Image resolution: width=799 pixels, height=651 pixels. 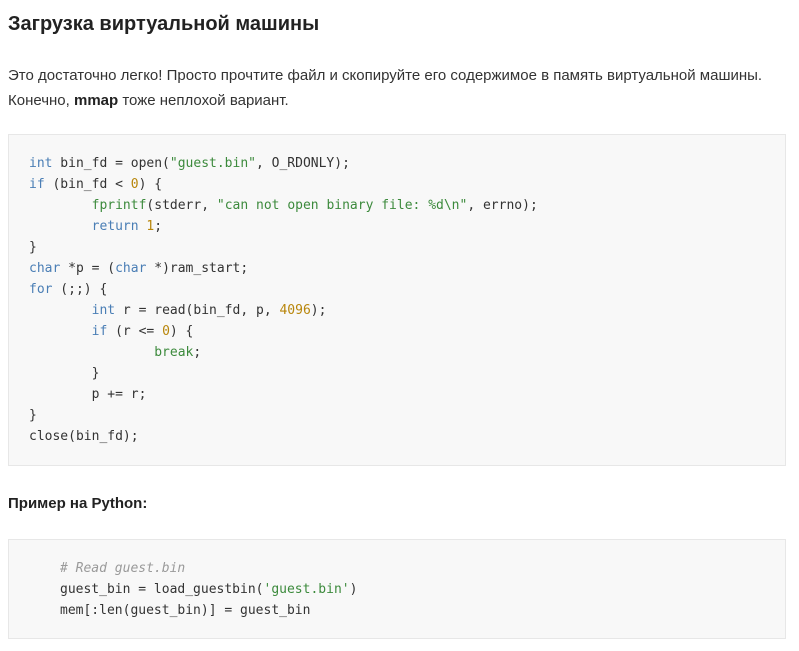 I want to click on code-token: *)ram_start;, so click(x=197, y=268).